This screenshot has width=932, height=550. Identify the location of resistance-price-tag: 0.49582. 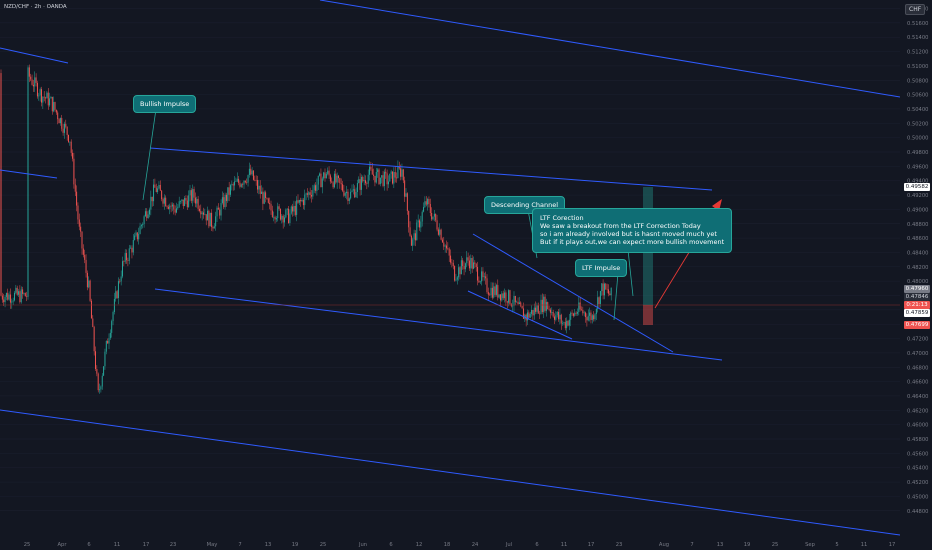
(917, 187).